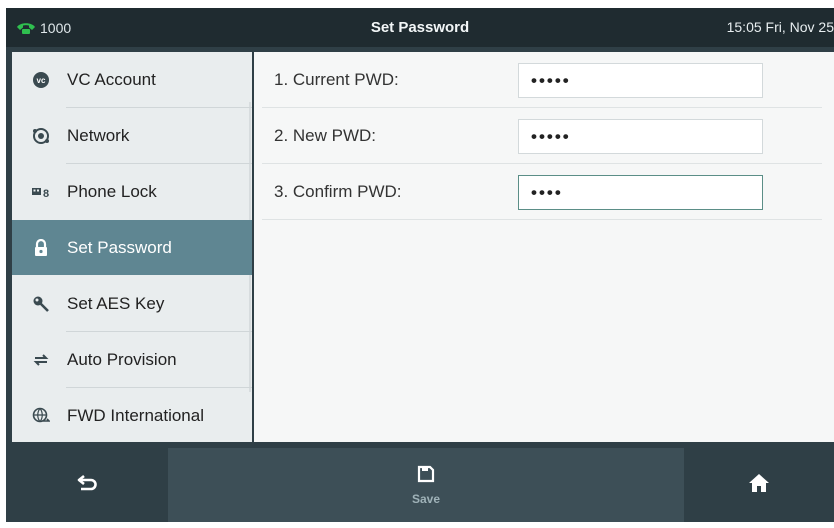 This screenshot has height=528, width=834. I want to click on sidebar-item-fwd-international: FWD International, so click(132, 415).